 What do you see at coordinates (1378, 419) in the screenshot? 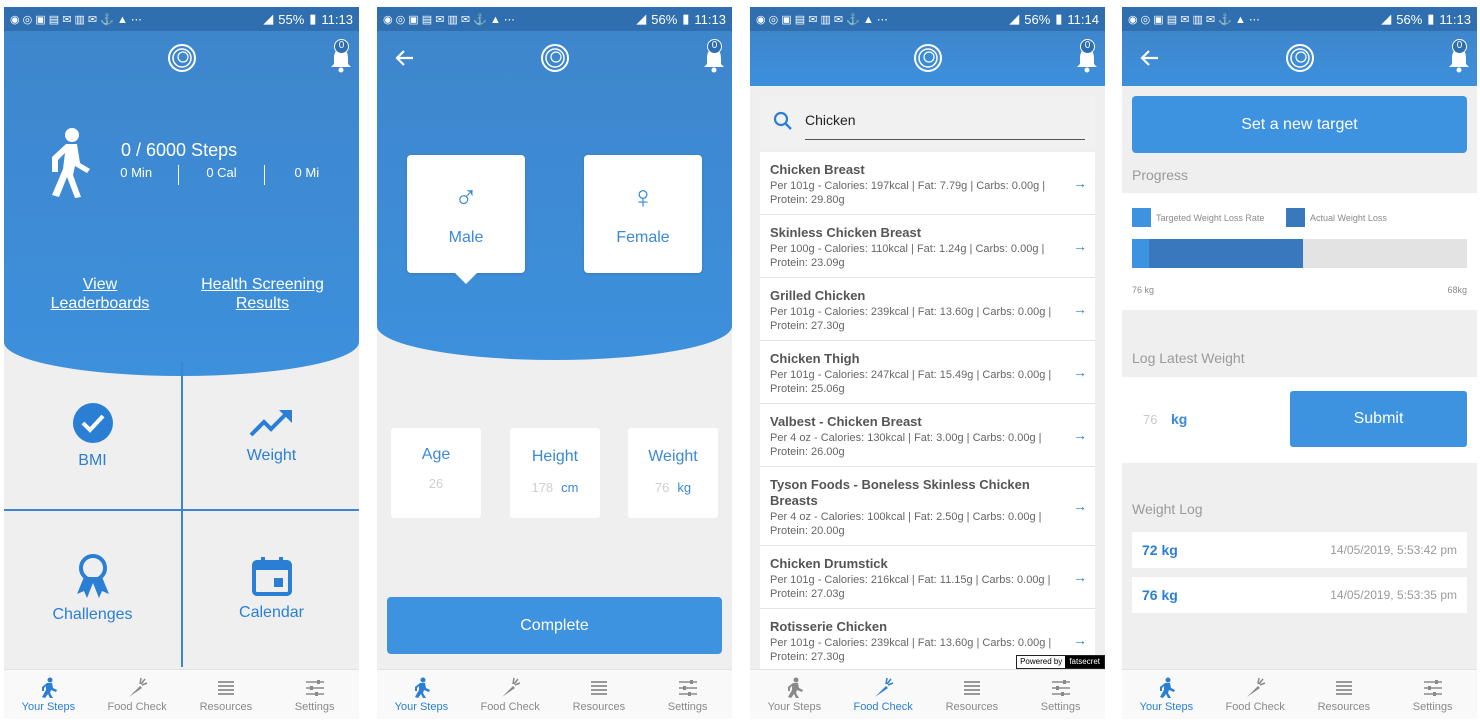
I see `submit-button: Submit` at bounding box center [1378, 419].